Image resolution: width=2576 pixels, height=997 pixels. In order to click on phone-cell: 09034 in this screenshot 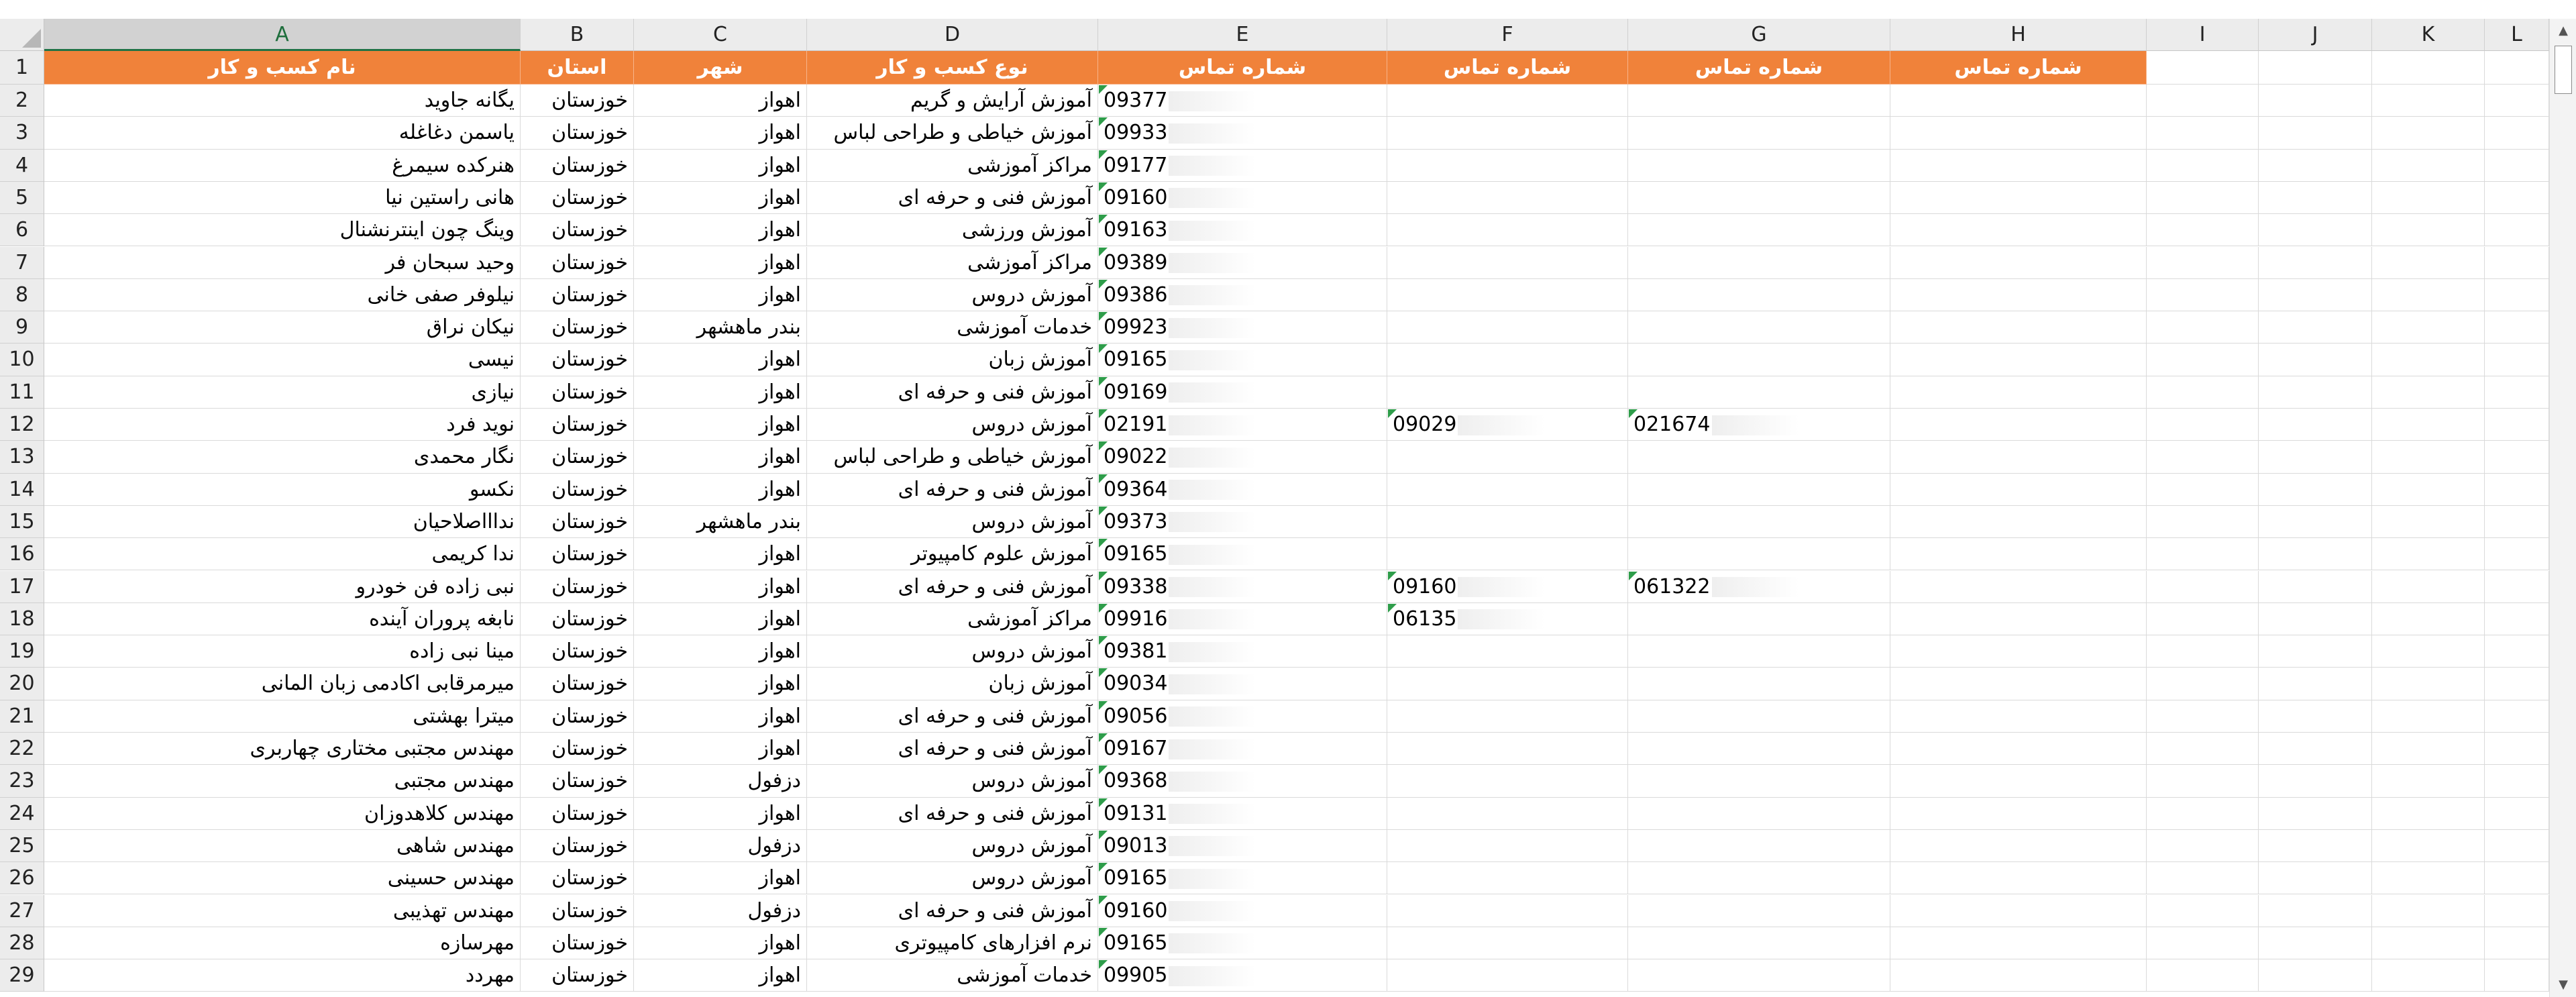, I will do `click(1242, 684)`.